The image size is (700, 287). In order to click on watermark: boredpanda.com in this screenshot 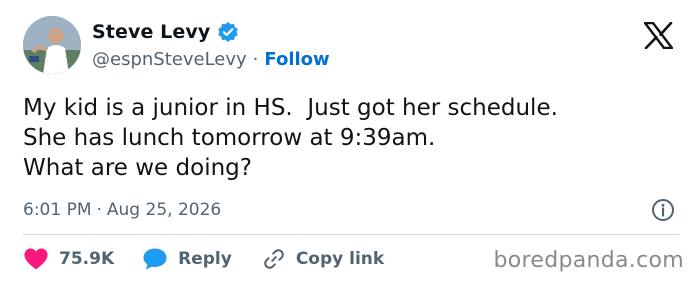, I will do `click(588, 260)`.